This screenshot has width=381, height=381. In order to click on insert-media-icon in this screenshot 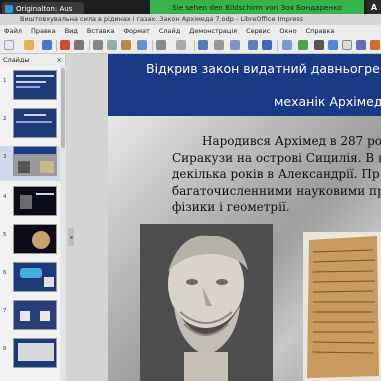, I will do `click(319, 45)`.